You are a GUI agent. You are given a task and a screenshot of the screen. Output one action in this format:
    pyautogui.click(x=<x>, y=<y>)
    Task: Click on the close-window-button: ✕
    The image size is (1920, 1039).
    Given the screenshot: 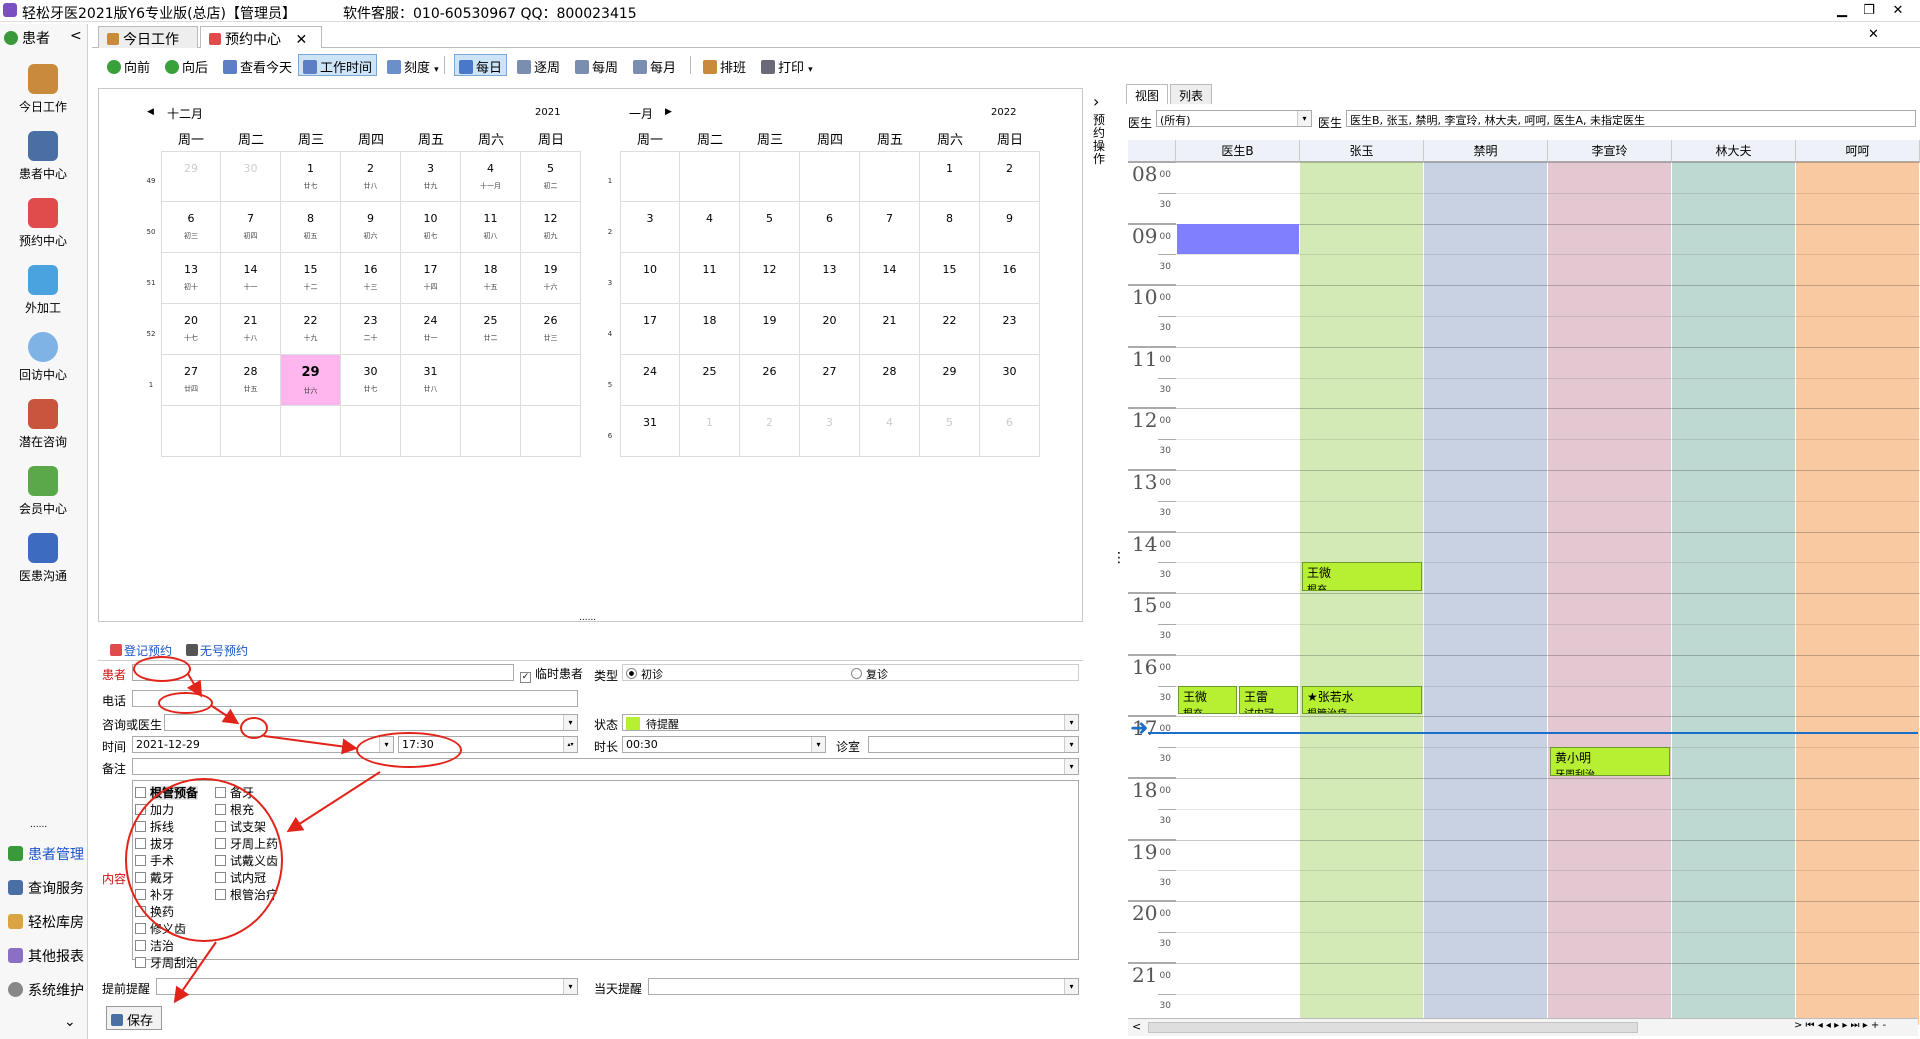 What is the action you would take?
    pyautogui.click(x=1898, y=10)
    